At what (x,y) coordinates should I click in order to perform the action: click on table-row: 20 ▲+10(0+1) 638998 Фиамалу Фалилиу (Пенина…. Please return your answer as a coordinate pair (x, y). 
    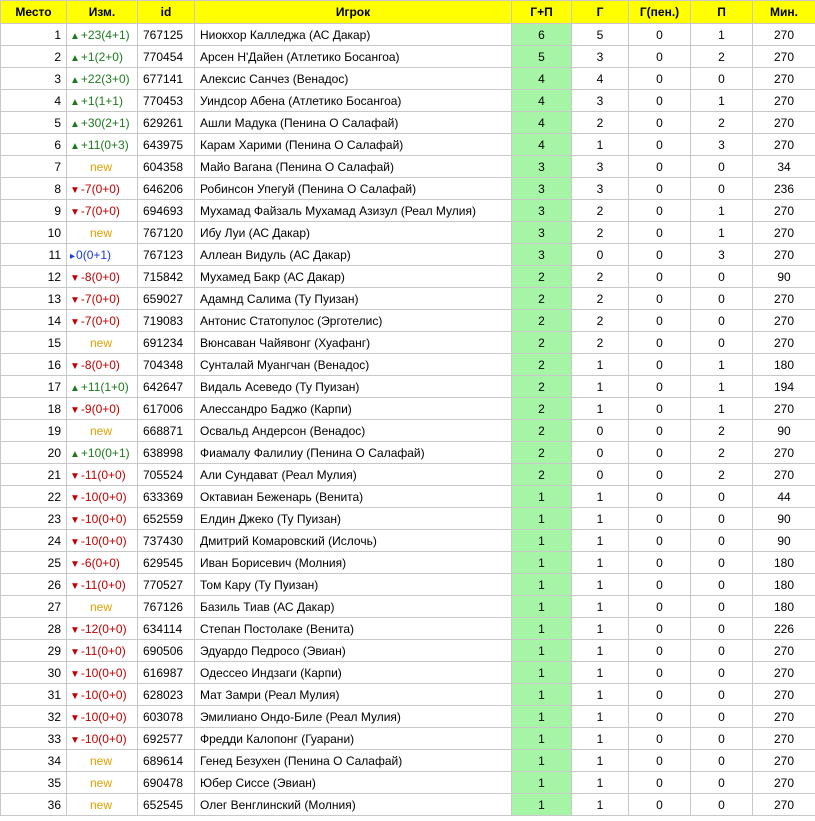
    Looking at the image, I should click on (407, 452).